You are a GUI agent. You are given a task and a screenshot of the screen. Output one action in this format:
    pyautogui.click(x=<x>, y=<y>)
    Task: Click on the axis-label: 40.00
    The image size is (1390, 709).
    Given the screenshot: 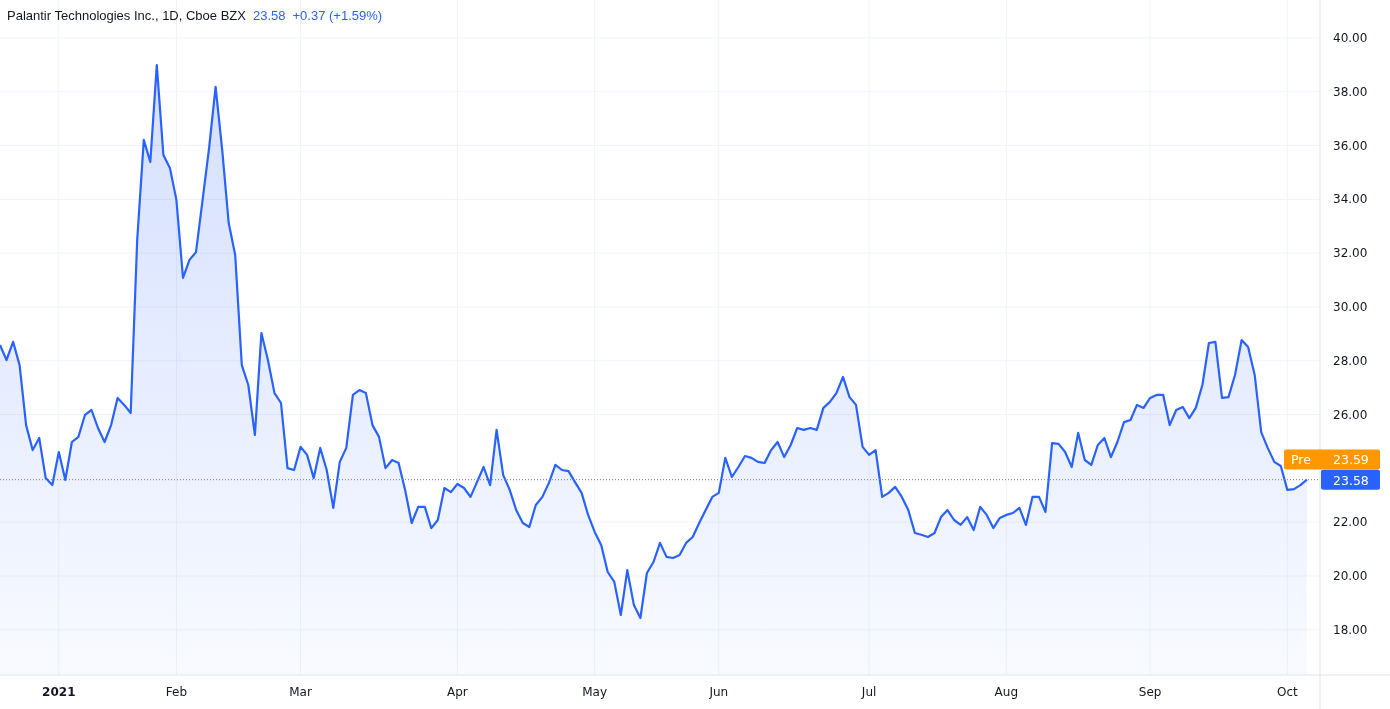 What is the action you would take?
    pyautogui.click(x=1350, y=37)
    